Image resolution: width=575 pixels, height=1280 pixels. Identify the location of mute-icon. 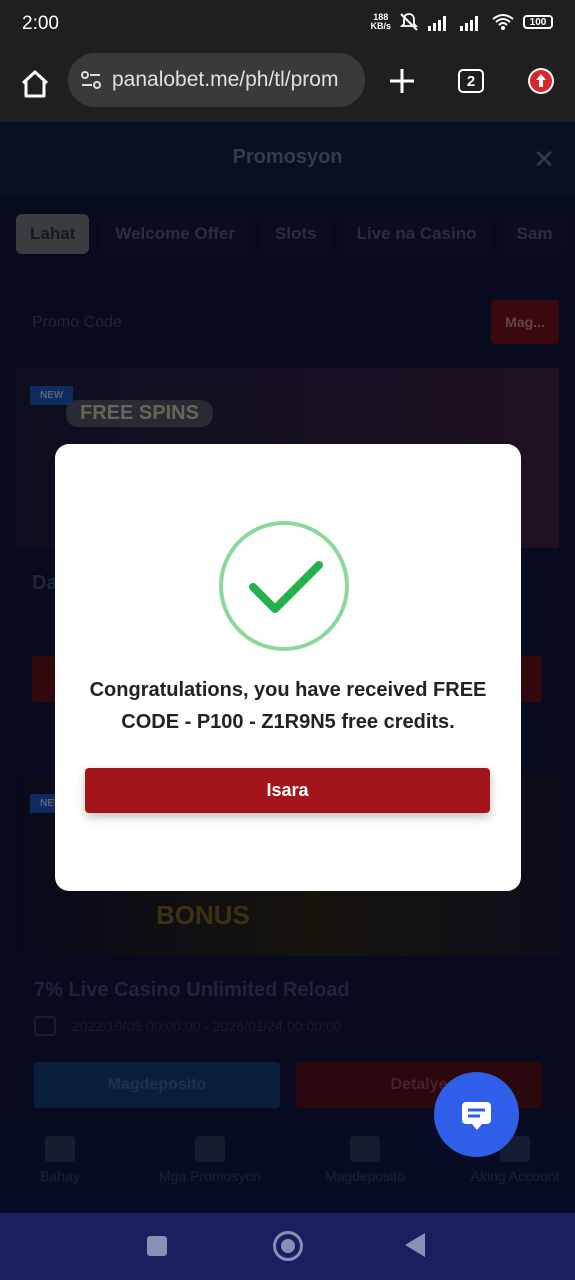
(409, 22).